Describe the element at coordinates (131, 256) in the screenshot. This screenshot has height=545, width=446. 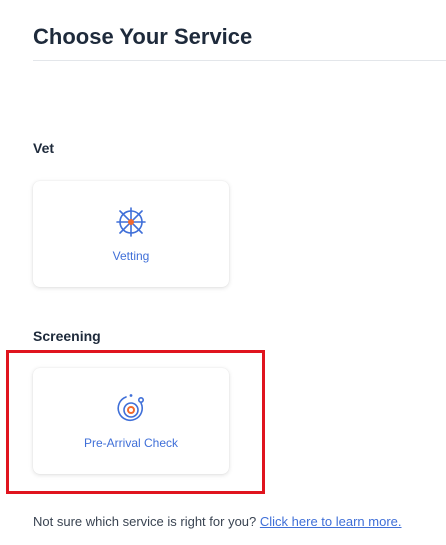
I see `service-card-label: Vetting` at that location.